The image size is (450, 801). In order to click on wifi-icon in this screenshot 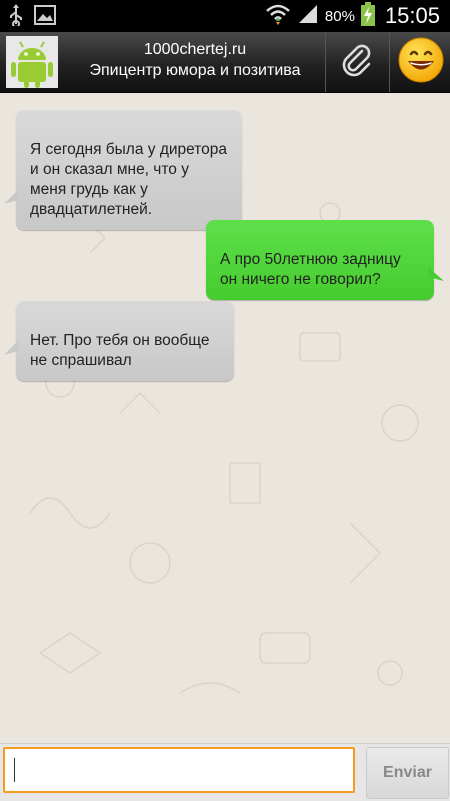, I will do `click(278, 16)`.